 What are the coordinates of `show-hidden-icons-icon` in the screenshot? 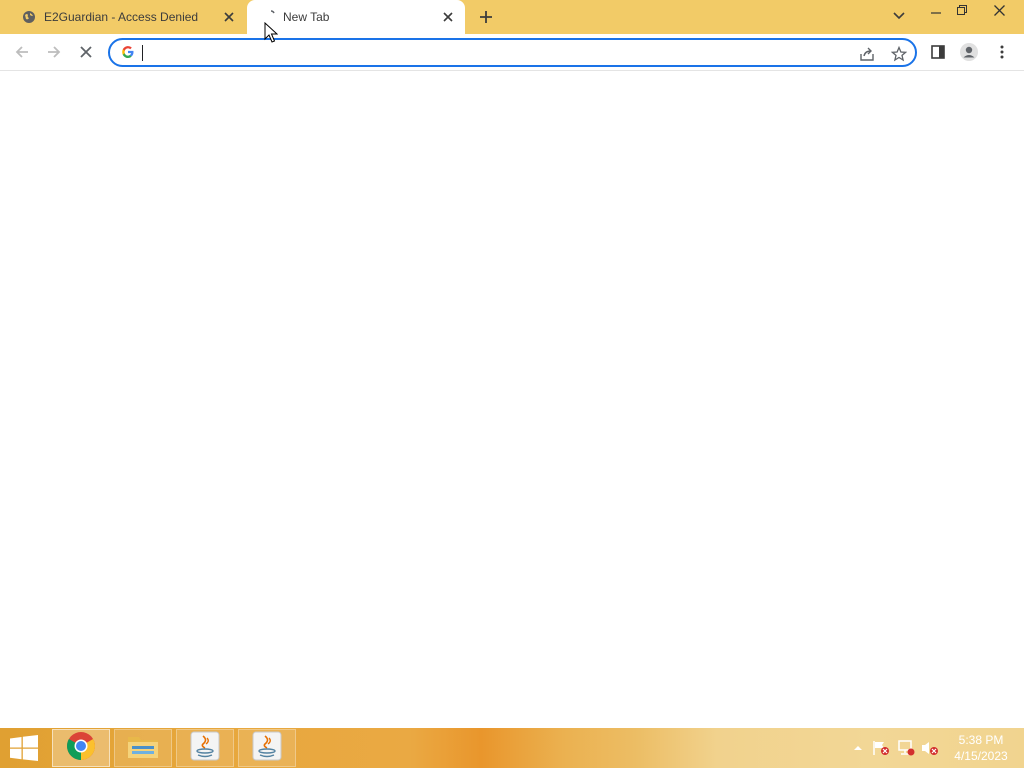 It's located at (858, 748).